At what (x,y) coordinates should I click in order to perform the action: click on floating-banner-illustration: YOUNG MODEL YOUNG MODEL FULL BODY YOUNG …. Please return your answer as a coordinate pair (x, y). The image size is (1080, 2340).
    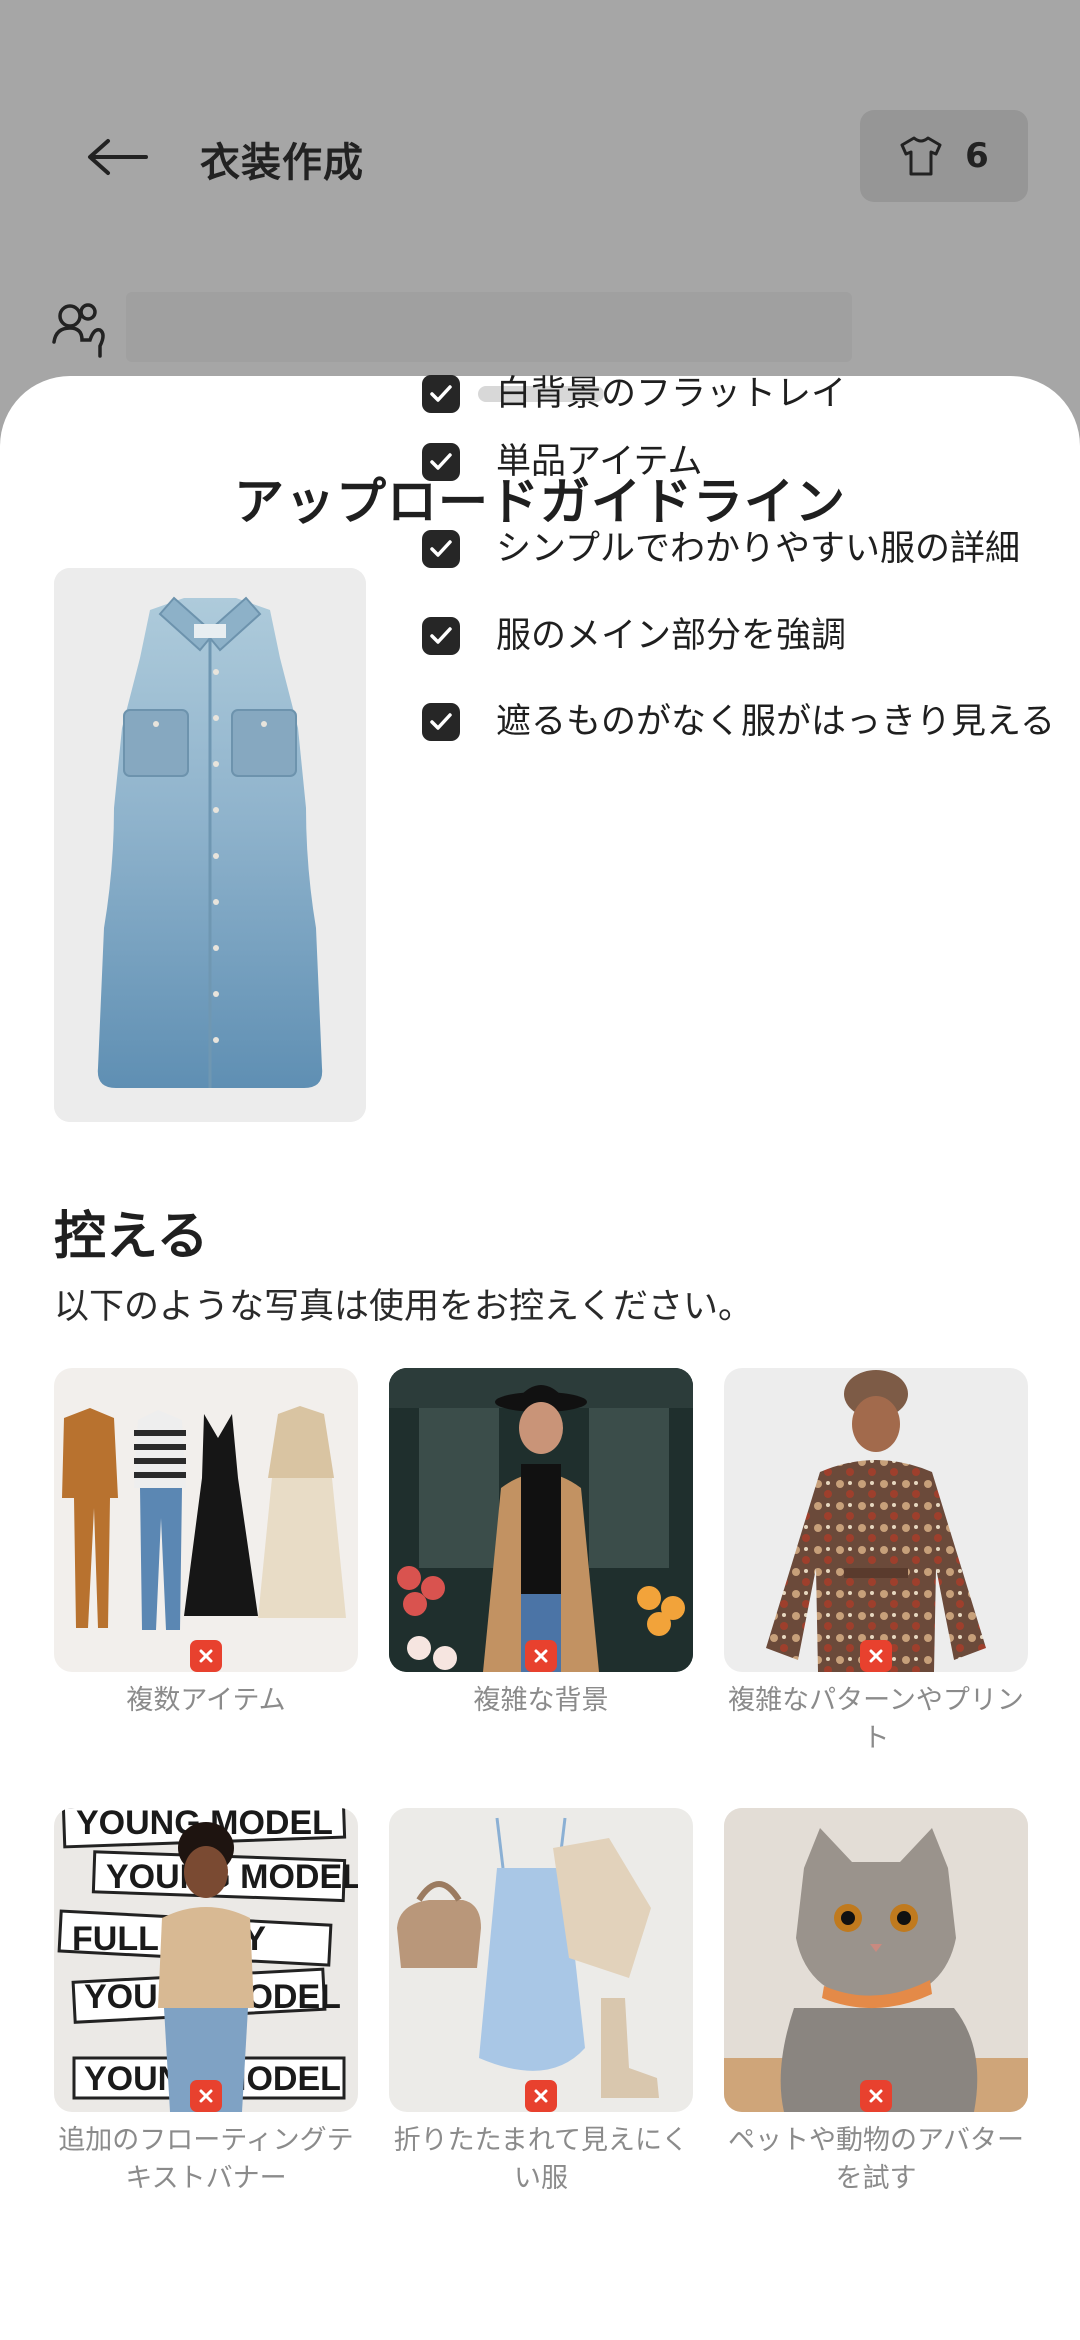
    Looking at the image, I should click on (207, 1960).